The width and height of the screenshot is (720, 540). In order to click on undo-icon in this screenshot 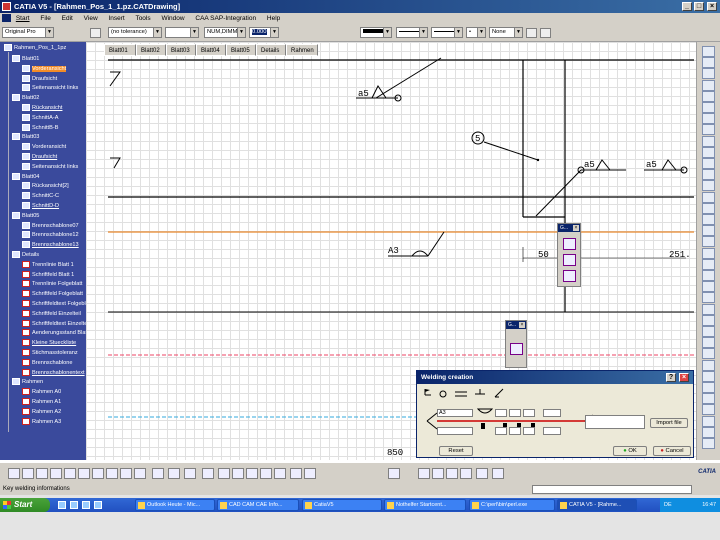, I will do `click(112, 473)`.